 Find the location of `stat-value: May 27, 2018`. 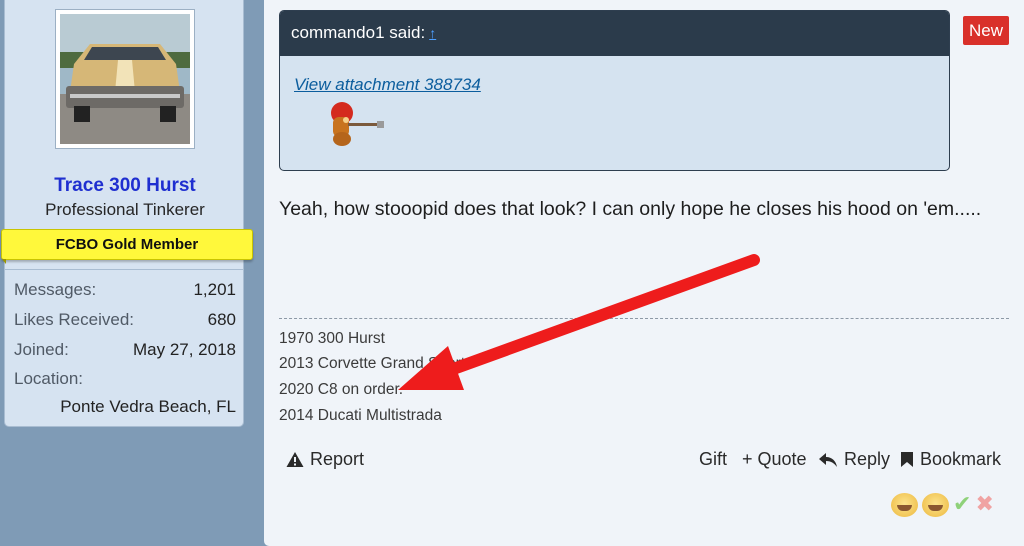

stat-value: May 27, 2018 is located at coordinates (184, 349).